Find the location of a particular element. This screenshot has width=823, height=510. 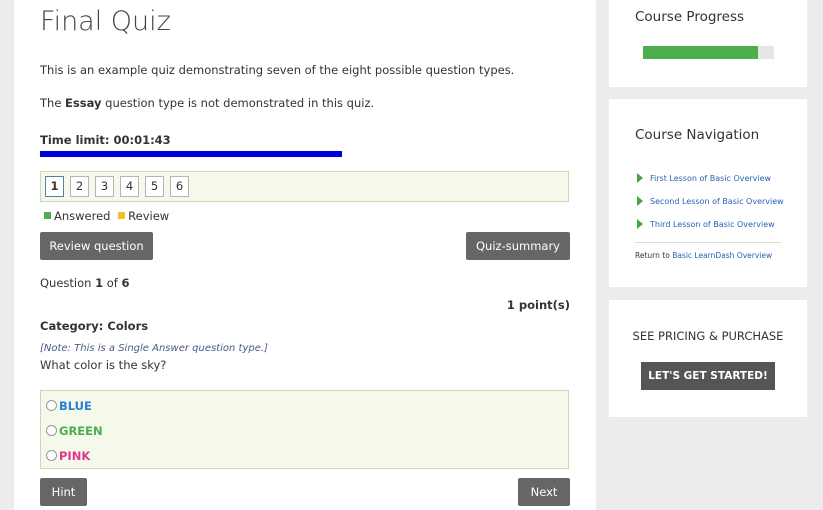

question-number-button: 3 is located at coordinates (104, 186).